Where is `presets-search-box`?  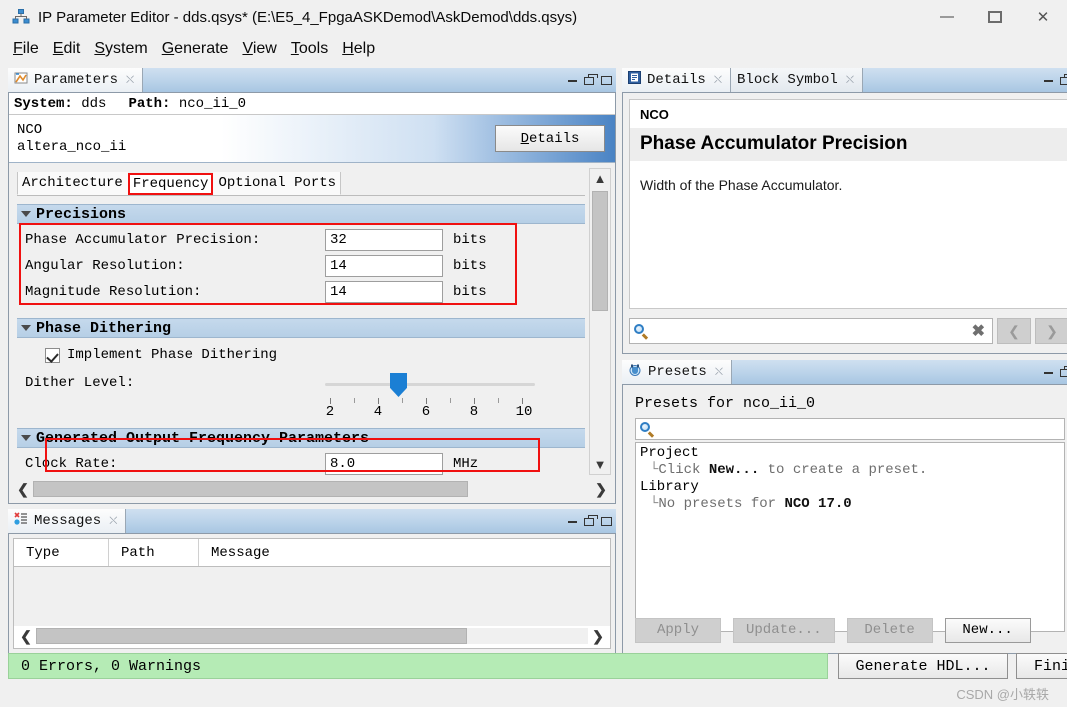
presets-search-box is located at coordinates (850, 429).